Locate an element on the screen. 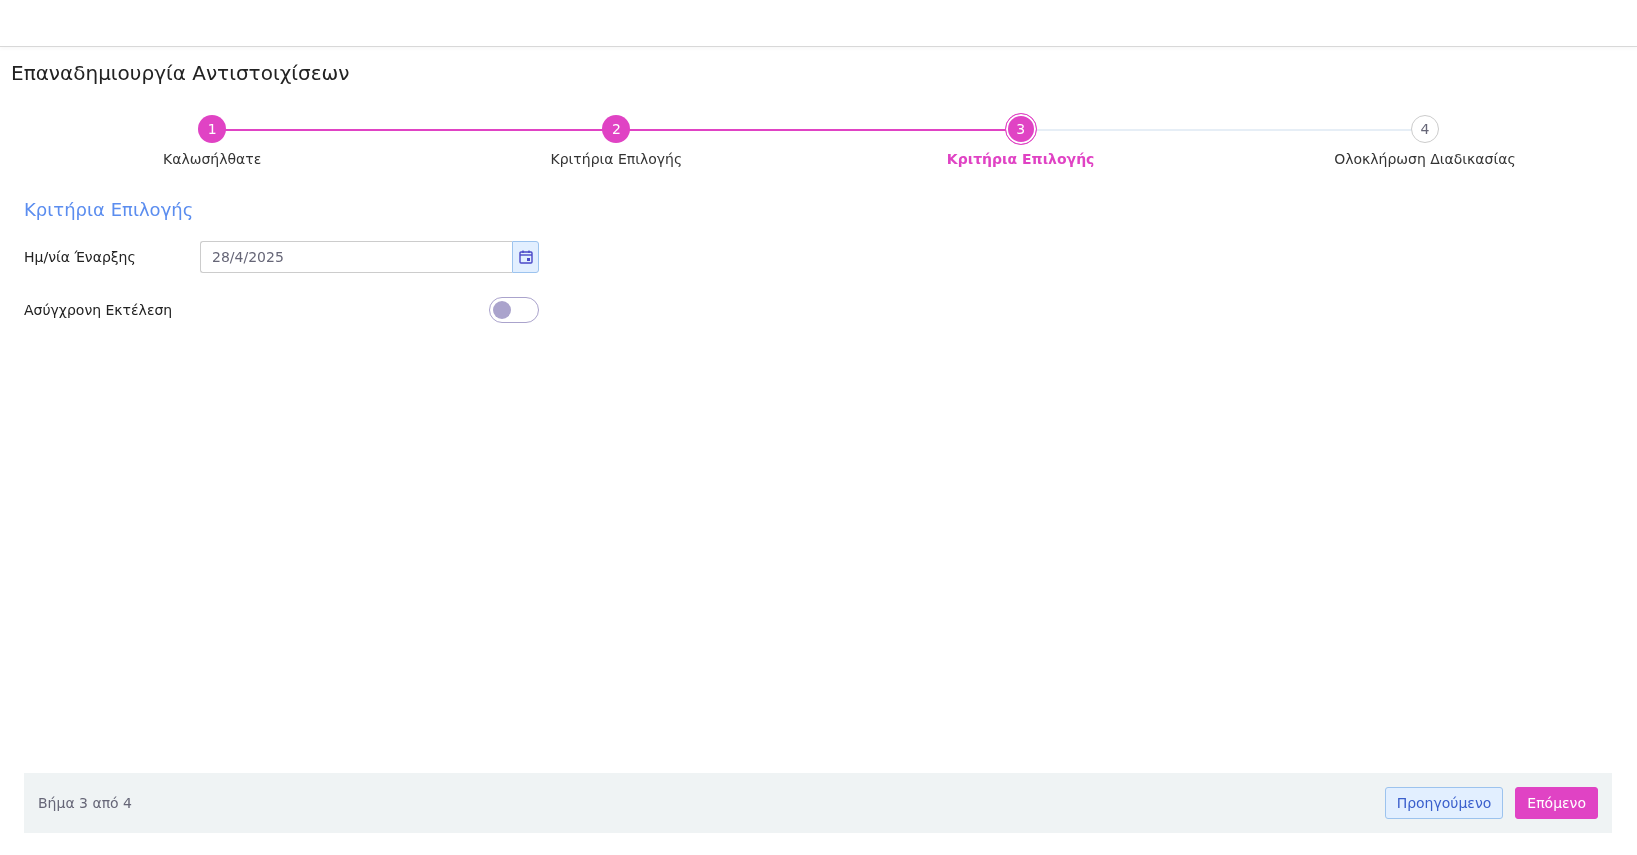 This screenshot has height=855, width=1637. step-label: Καλωσήλθατε is located at coordinates (212, 159).